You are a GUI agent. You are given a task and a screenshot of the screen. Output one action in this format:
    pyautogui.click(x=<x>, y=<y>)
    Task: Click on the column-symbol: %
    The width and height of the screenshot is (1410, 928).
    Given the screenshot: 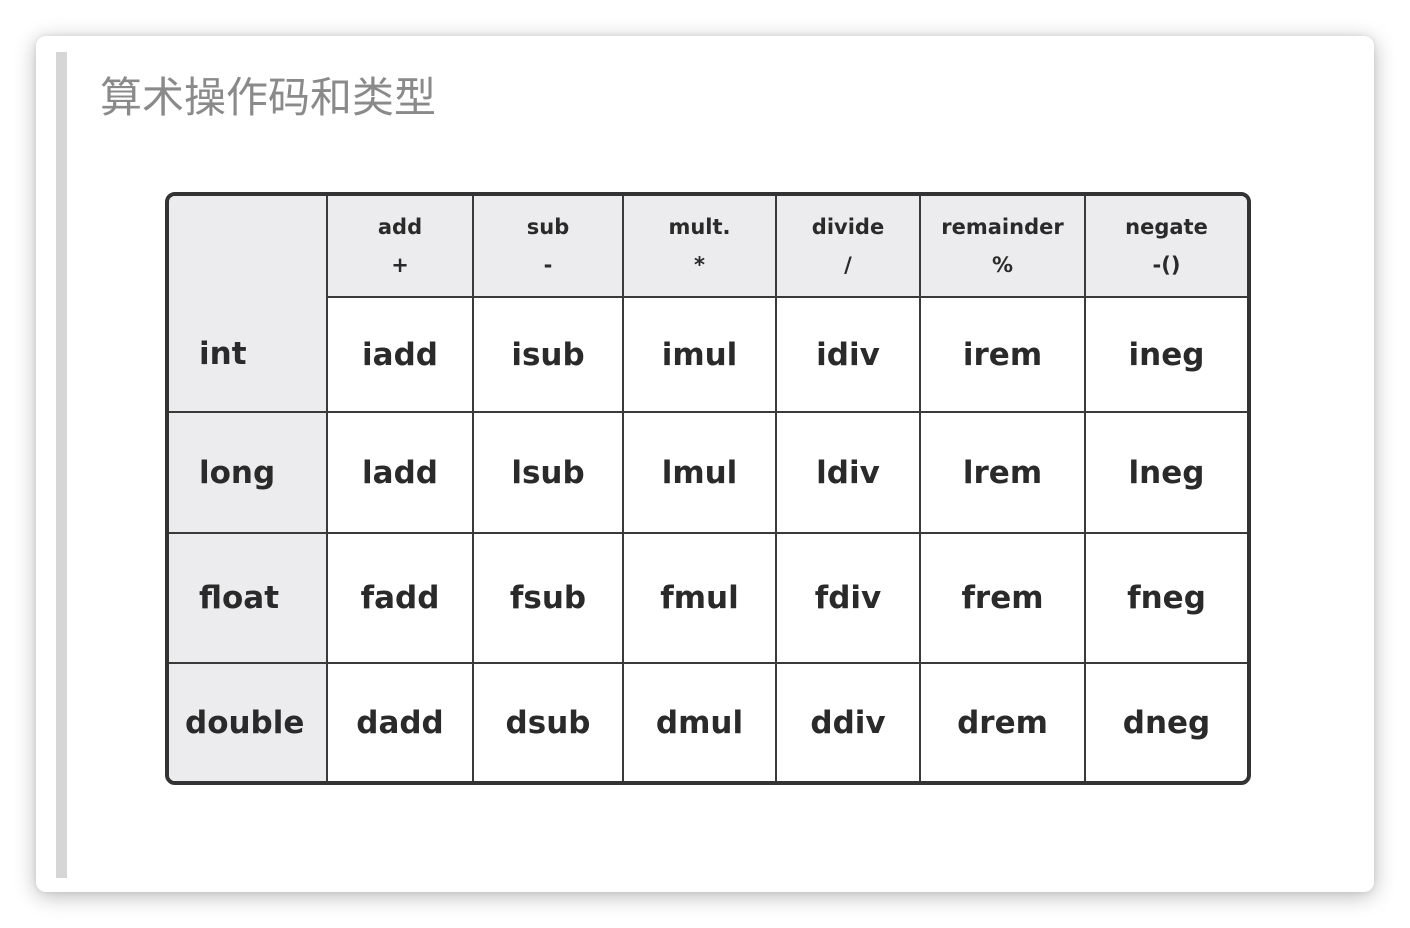 What is the action you would take?
    pyautogui.click(x=1002, y=265)
    